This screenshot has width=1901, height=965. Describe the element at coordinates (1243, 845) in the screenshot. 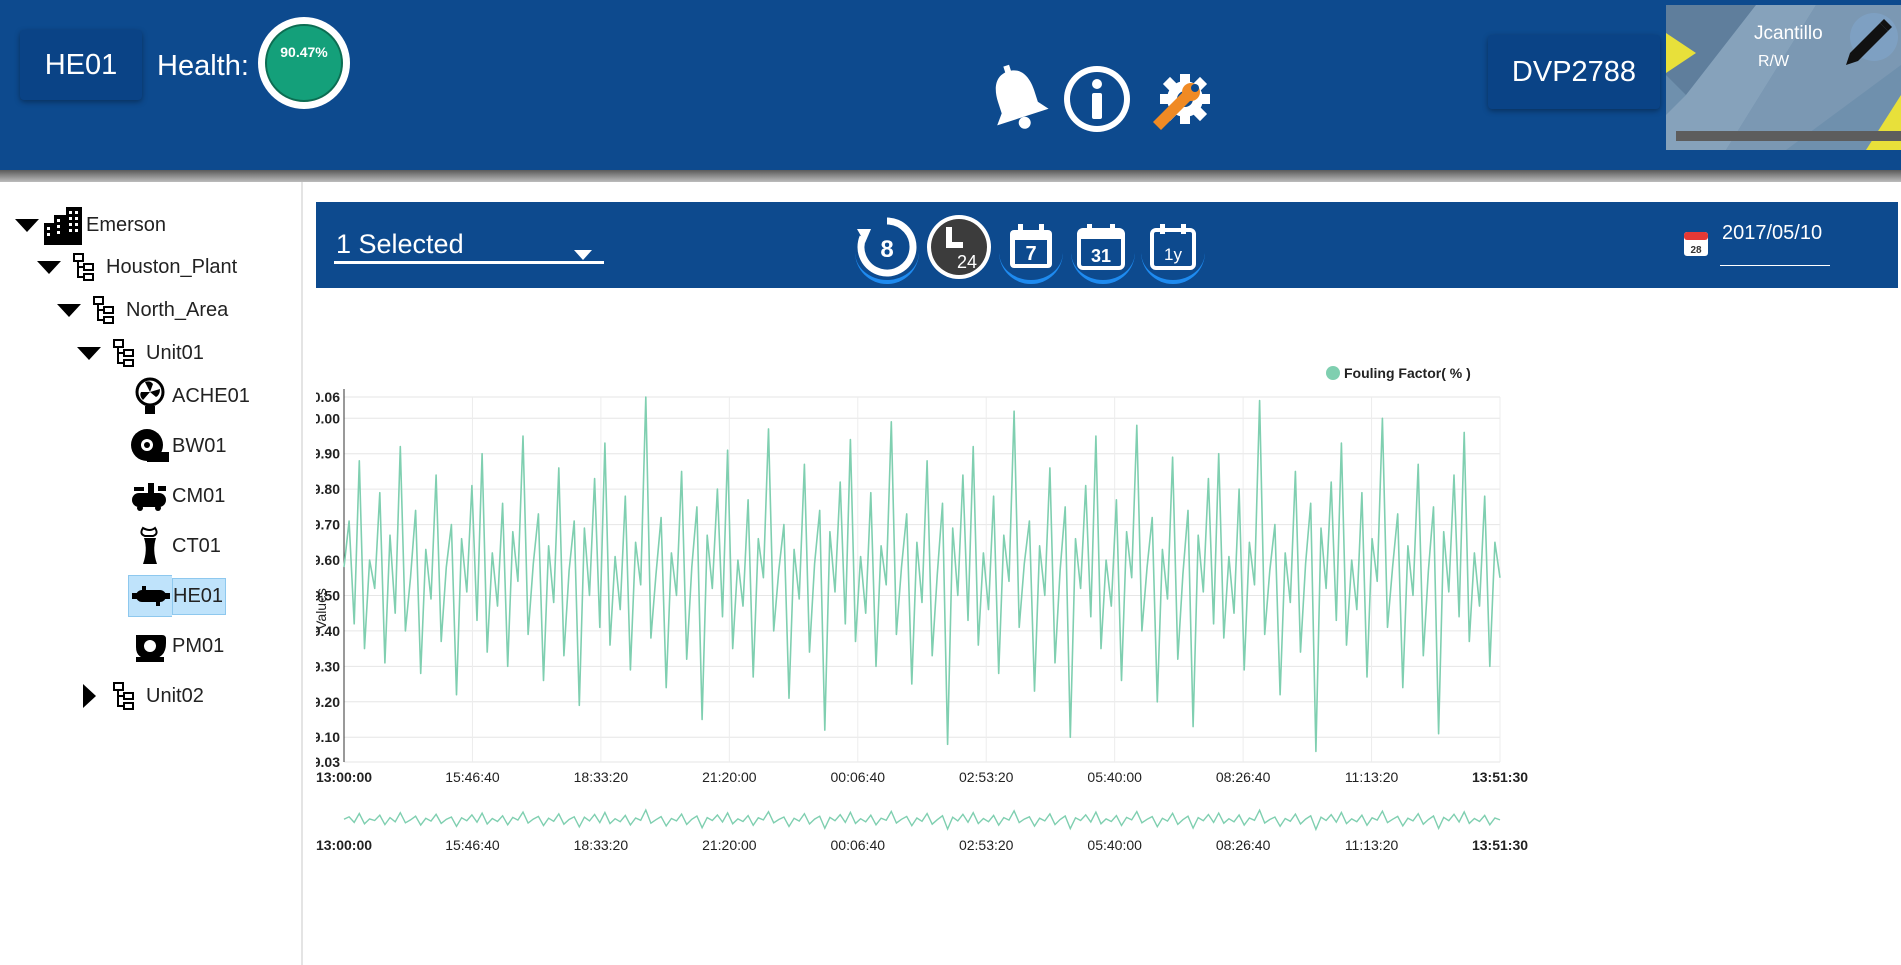

I see `navigator-x-tick-label: 08:26:40` at that location.